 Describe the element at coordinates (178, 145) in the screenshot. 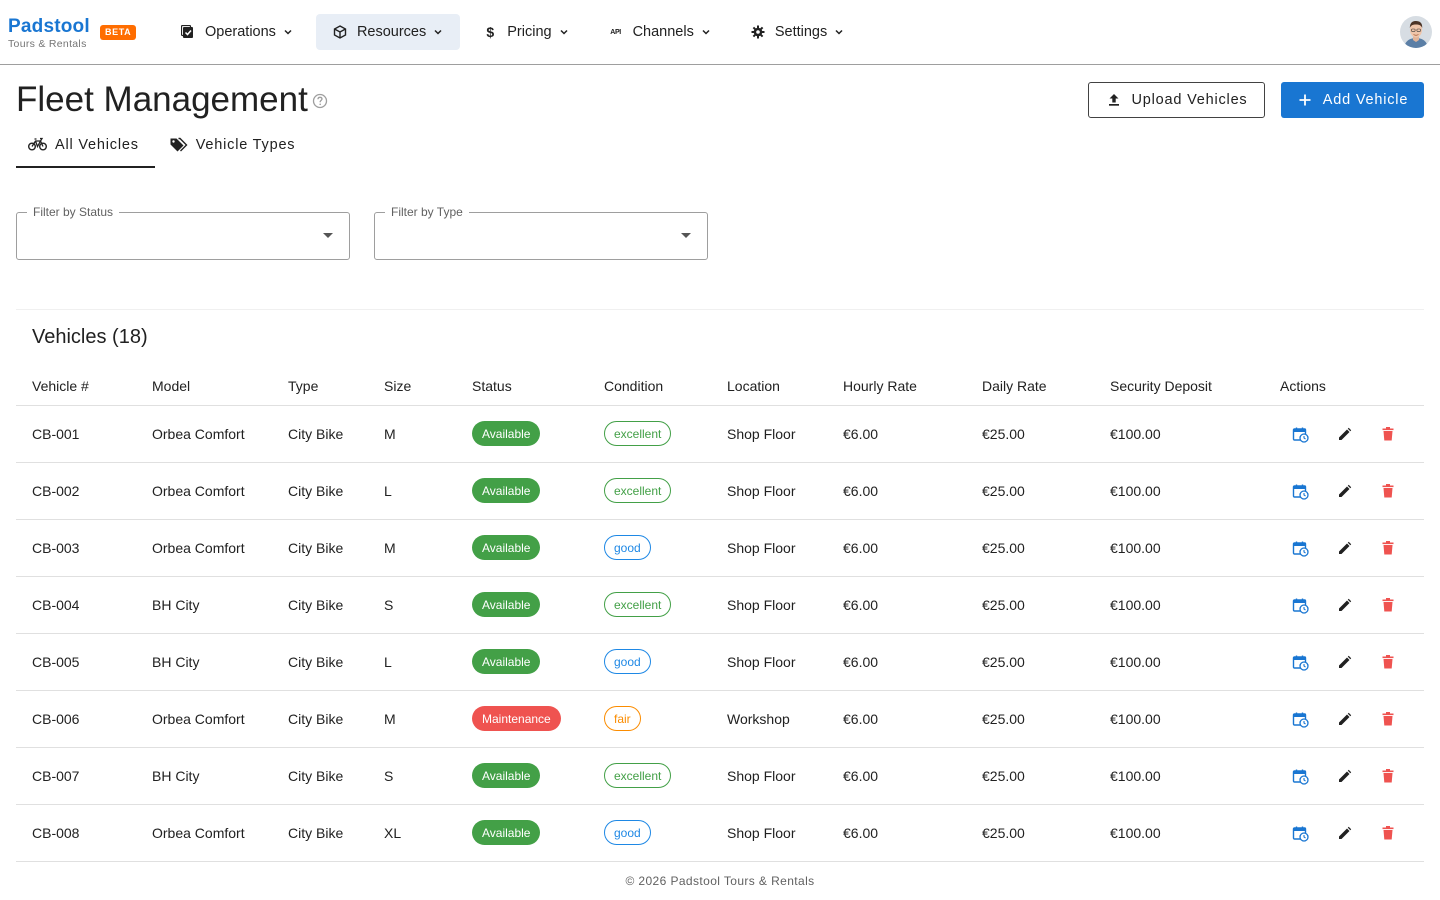

I see `tags-icon` at that location.